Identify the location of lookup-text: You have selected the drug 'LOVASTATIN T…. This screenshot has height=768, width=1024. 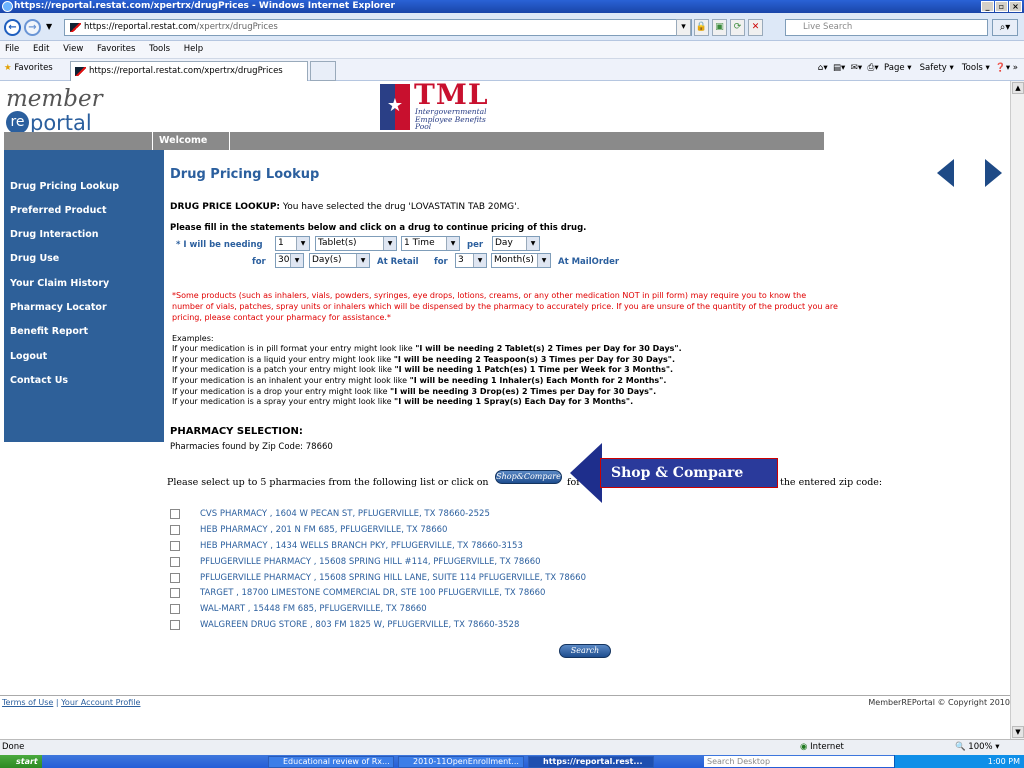
(401, 207).